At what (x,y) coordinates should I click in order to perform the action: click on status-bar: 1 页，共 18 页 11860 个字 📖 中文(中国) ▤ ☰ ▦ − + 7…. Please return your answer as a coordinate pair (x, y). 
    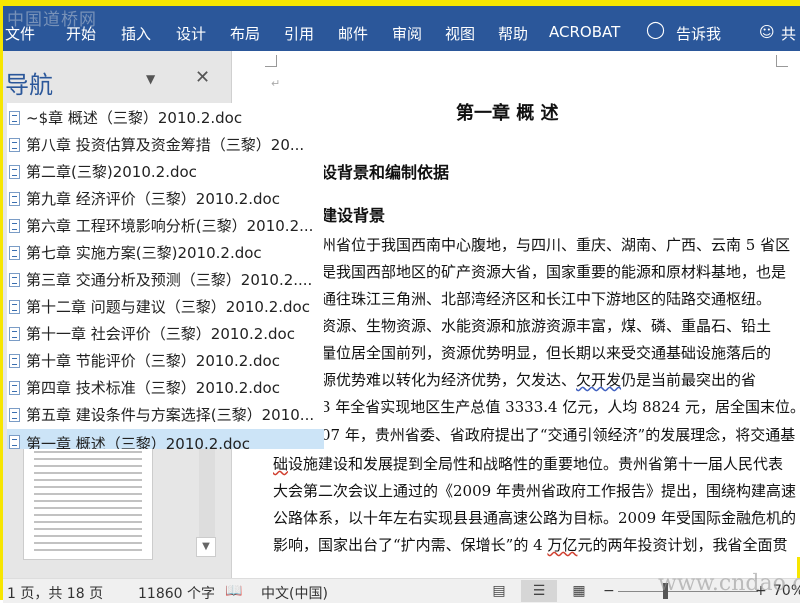
    Looking at the image, I should click on (401, 587).